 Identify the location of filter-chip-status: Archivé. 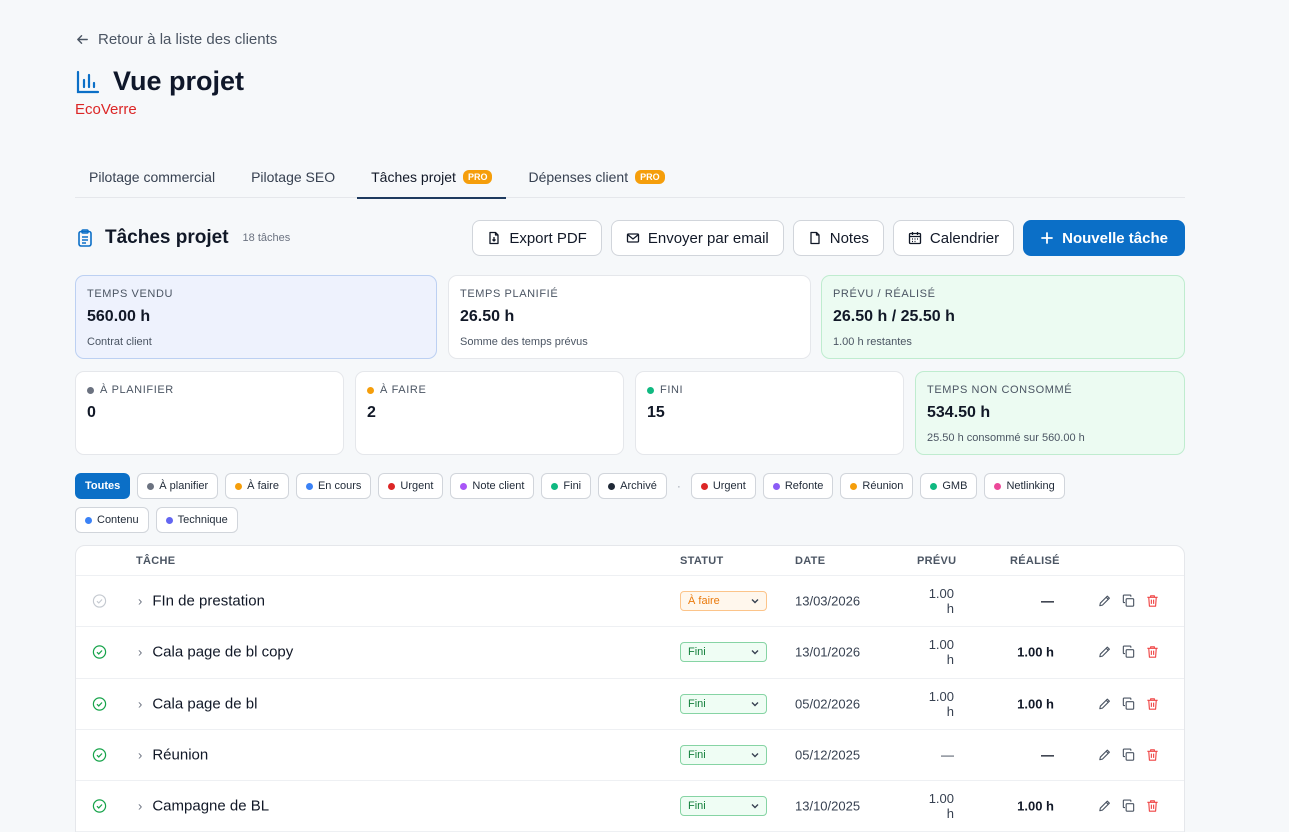
(632, 486).